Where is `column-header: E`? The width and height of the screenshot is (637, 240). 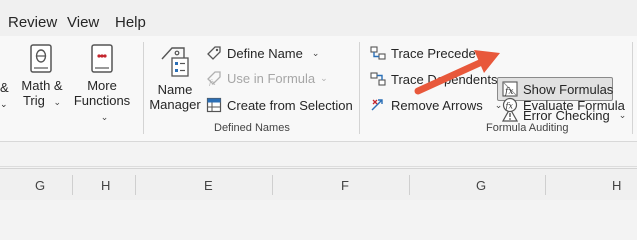
column-header: E is located at coordinates (208, 185).